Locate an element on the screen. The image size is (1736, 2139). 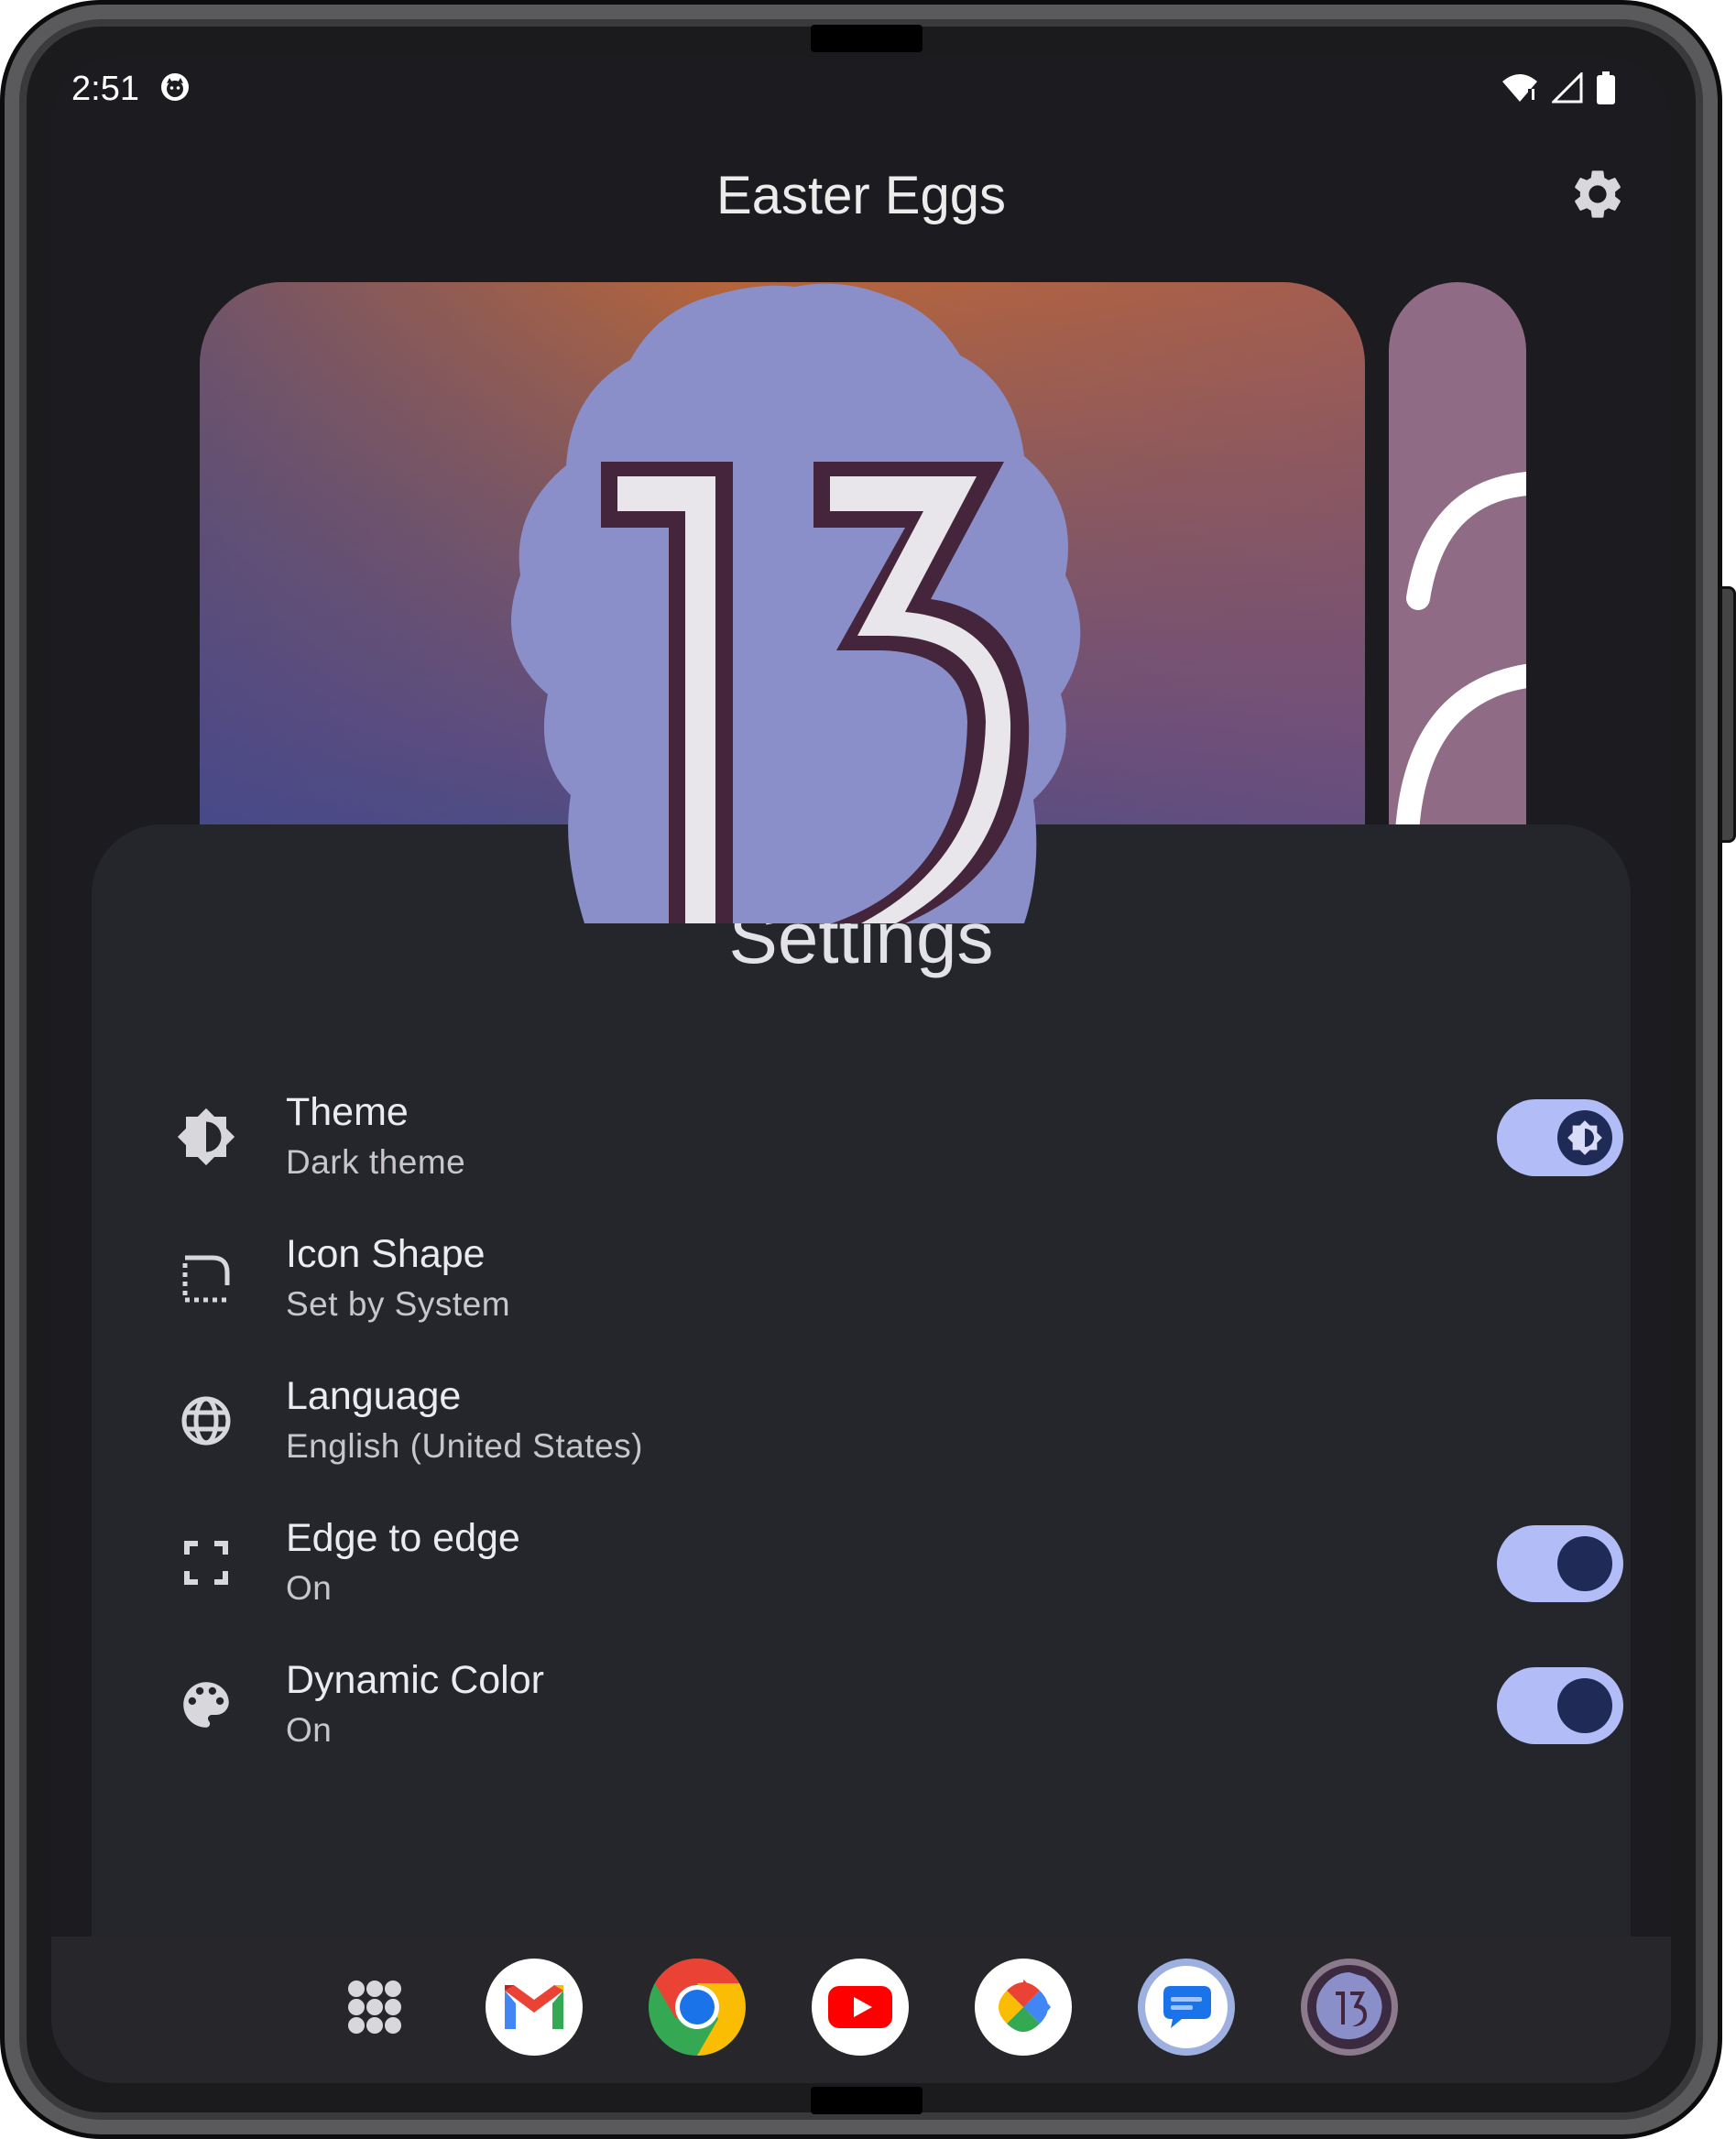
setting-subtitle: Set by System is located at coordinates (399, 1304).